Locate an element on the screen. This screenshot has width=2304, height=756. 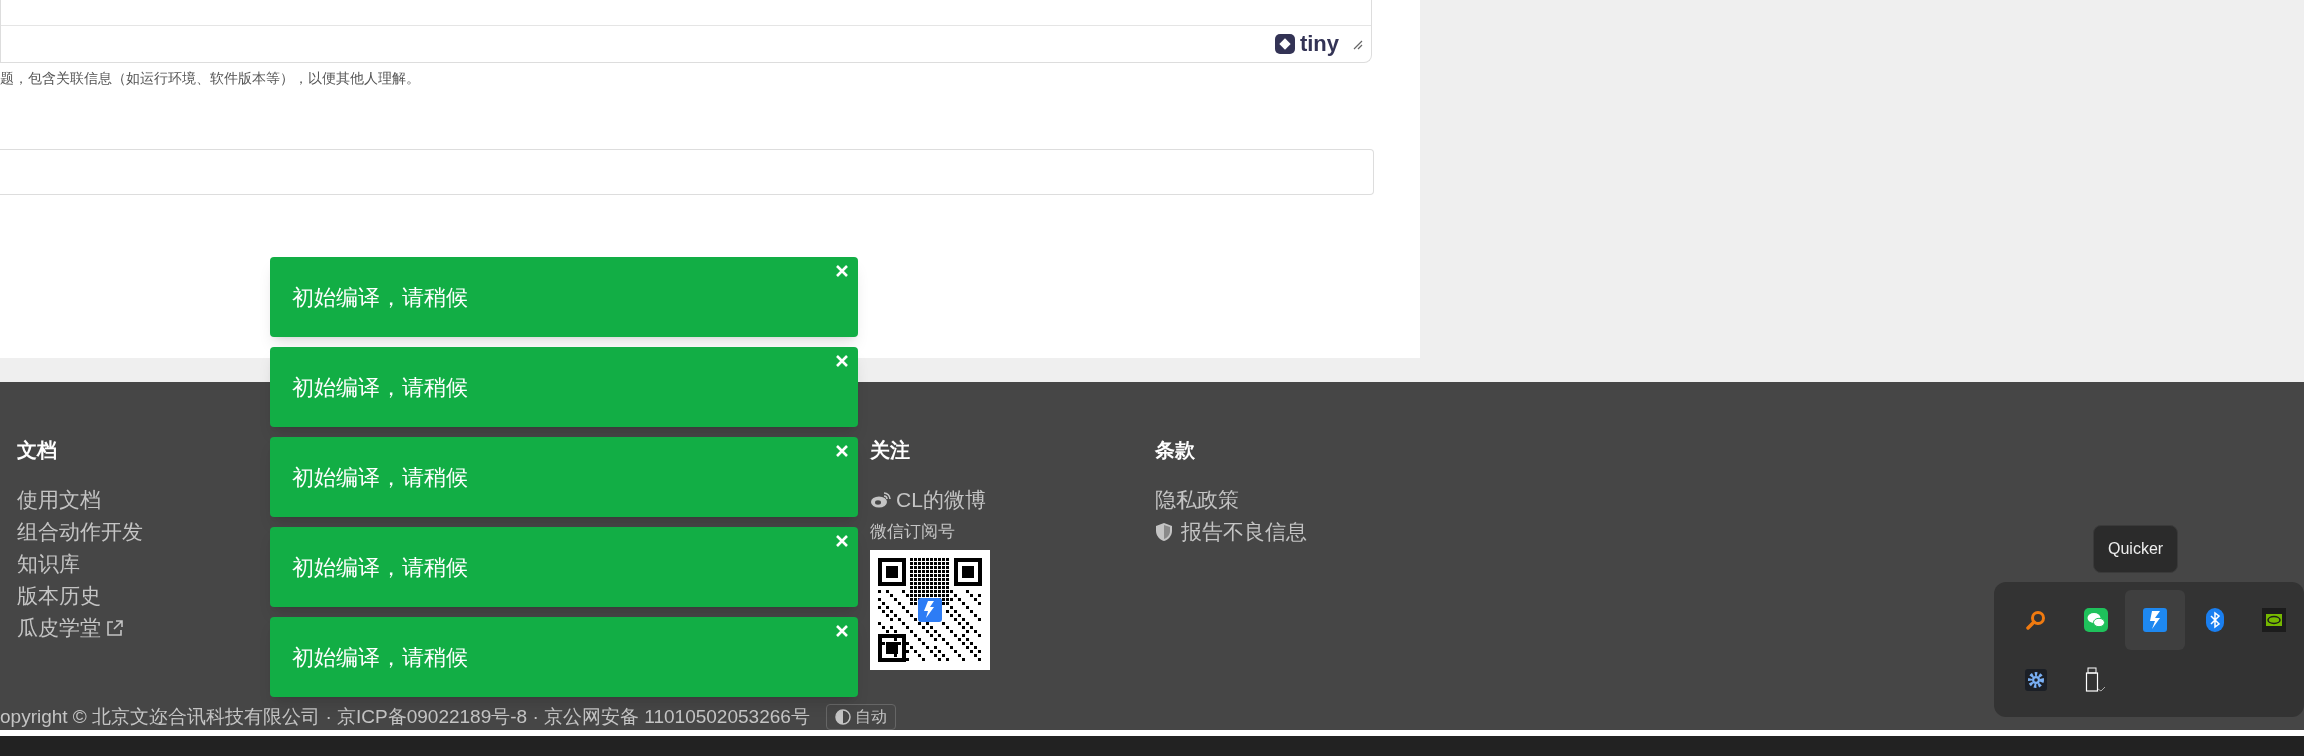
bluetooth-icon is located at coordinates (2214, 620).